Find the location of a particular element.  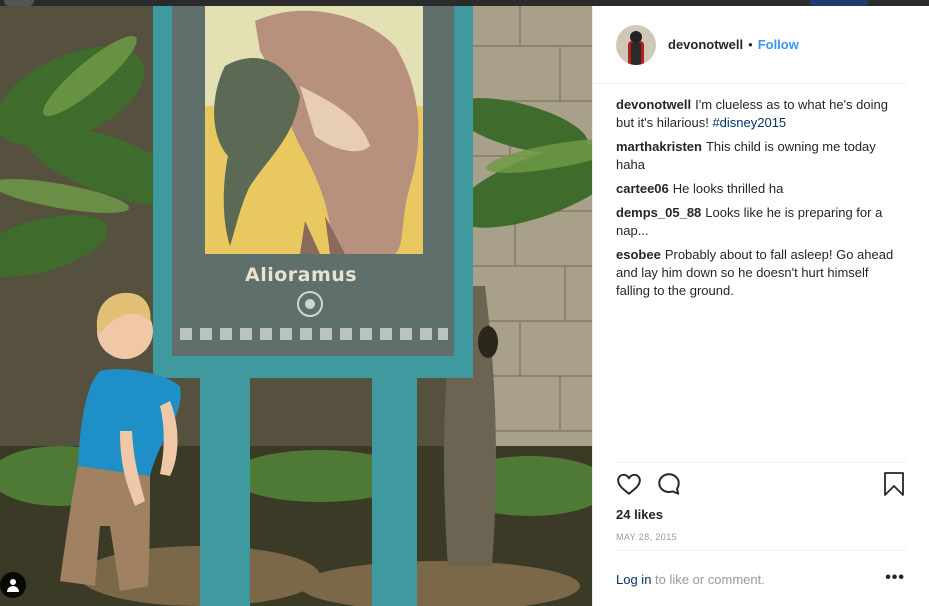

list-item: cartee06 He looks thrilled ha is located at coordinates (761, 189).